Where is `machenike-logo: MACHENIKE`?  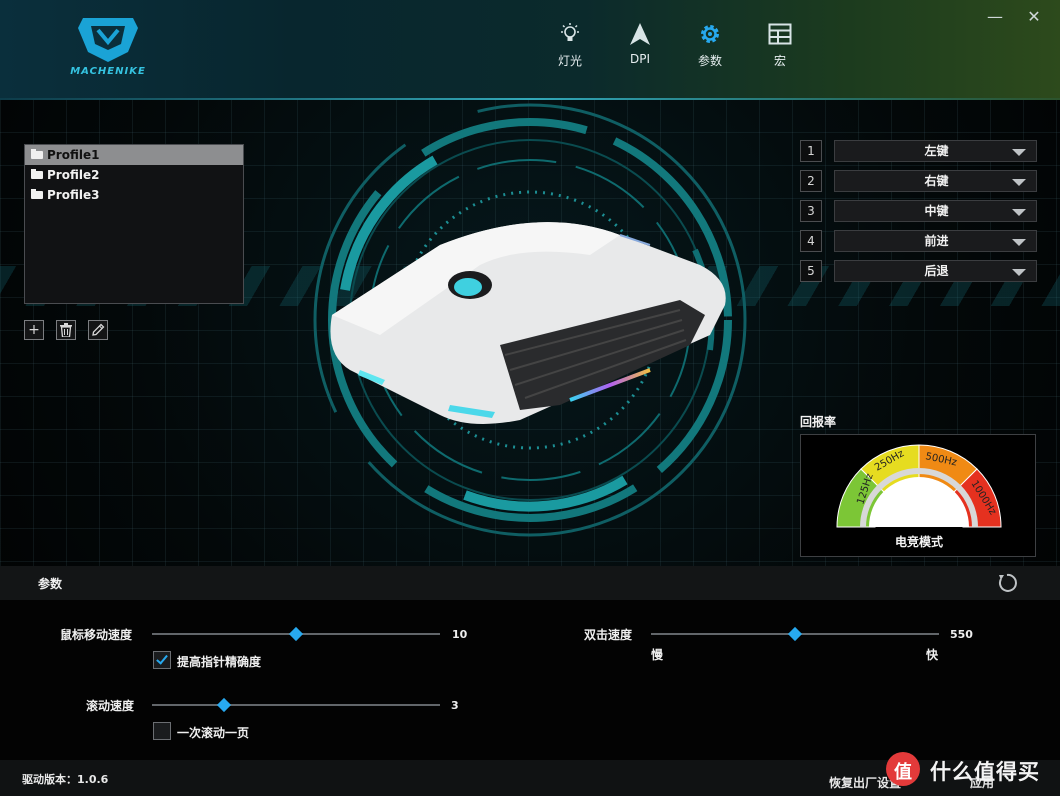
machenike-logo: MACHENIKE is located at coordinates (108, 49).